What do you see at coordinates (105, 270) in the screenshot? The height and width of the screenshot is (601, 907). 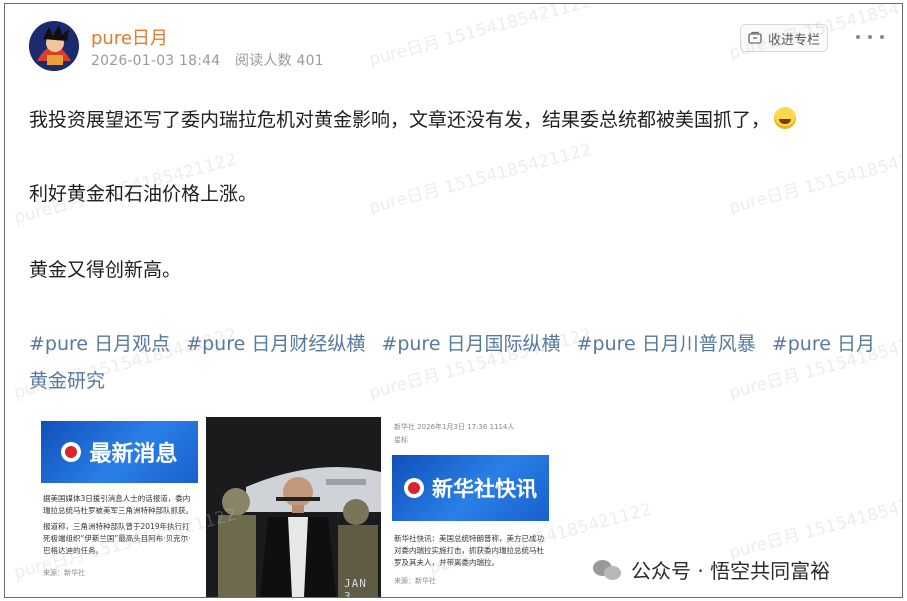 I see `post-paragraph: 黄金又得创新高。` at bounding box center [105, 270].